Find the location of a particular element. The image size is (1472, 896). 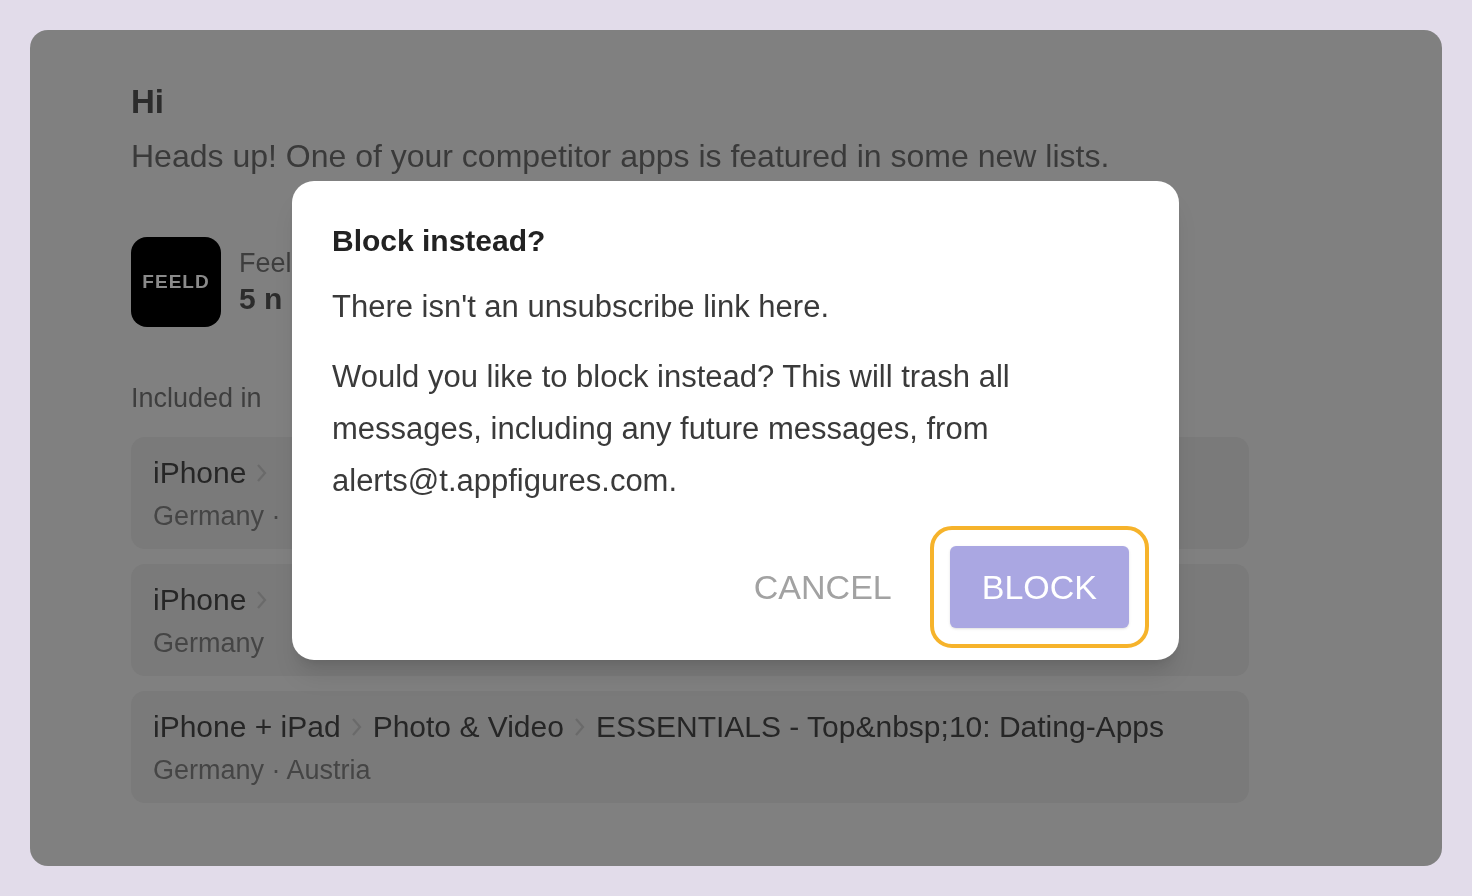

app-logo: FEELD is located at coordinates (176, 282).